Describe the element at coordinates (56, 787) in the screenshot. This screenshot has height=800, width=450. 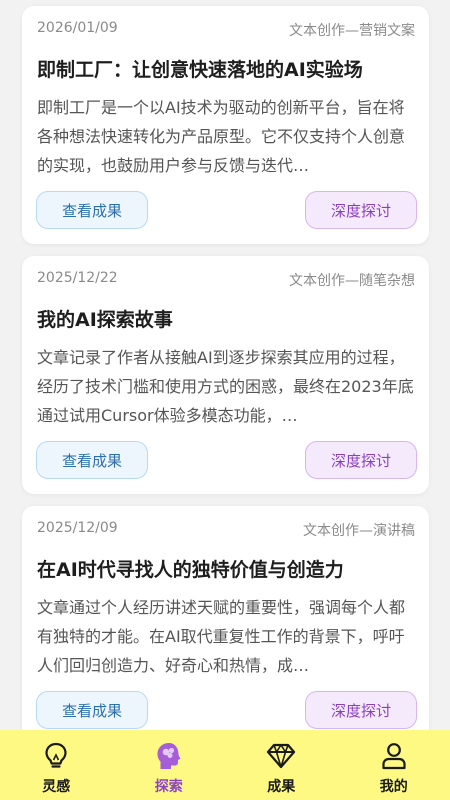
I see `tab-label: 灵感` at that location.